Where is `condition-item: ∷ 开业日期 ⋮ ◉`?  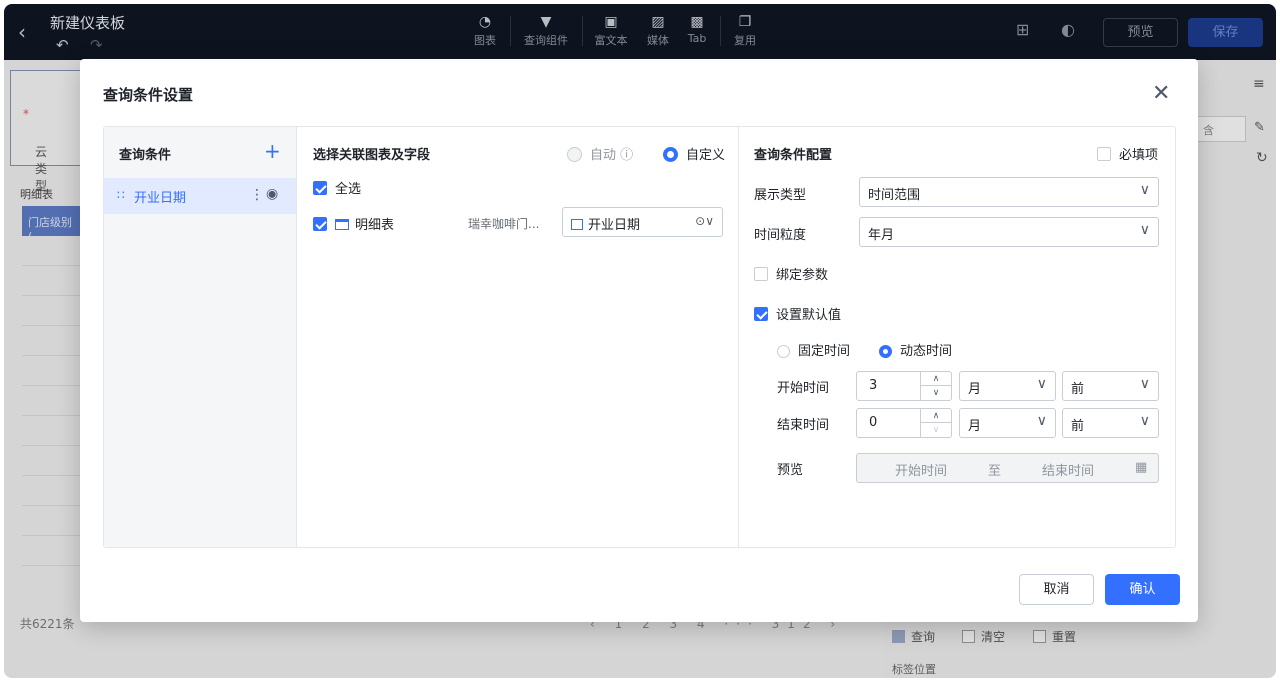
condition-item: ∷ 开业日期 ⋮ ◉ is located at coordinates (200, 196).